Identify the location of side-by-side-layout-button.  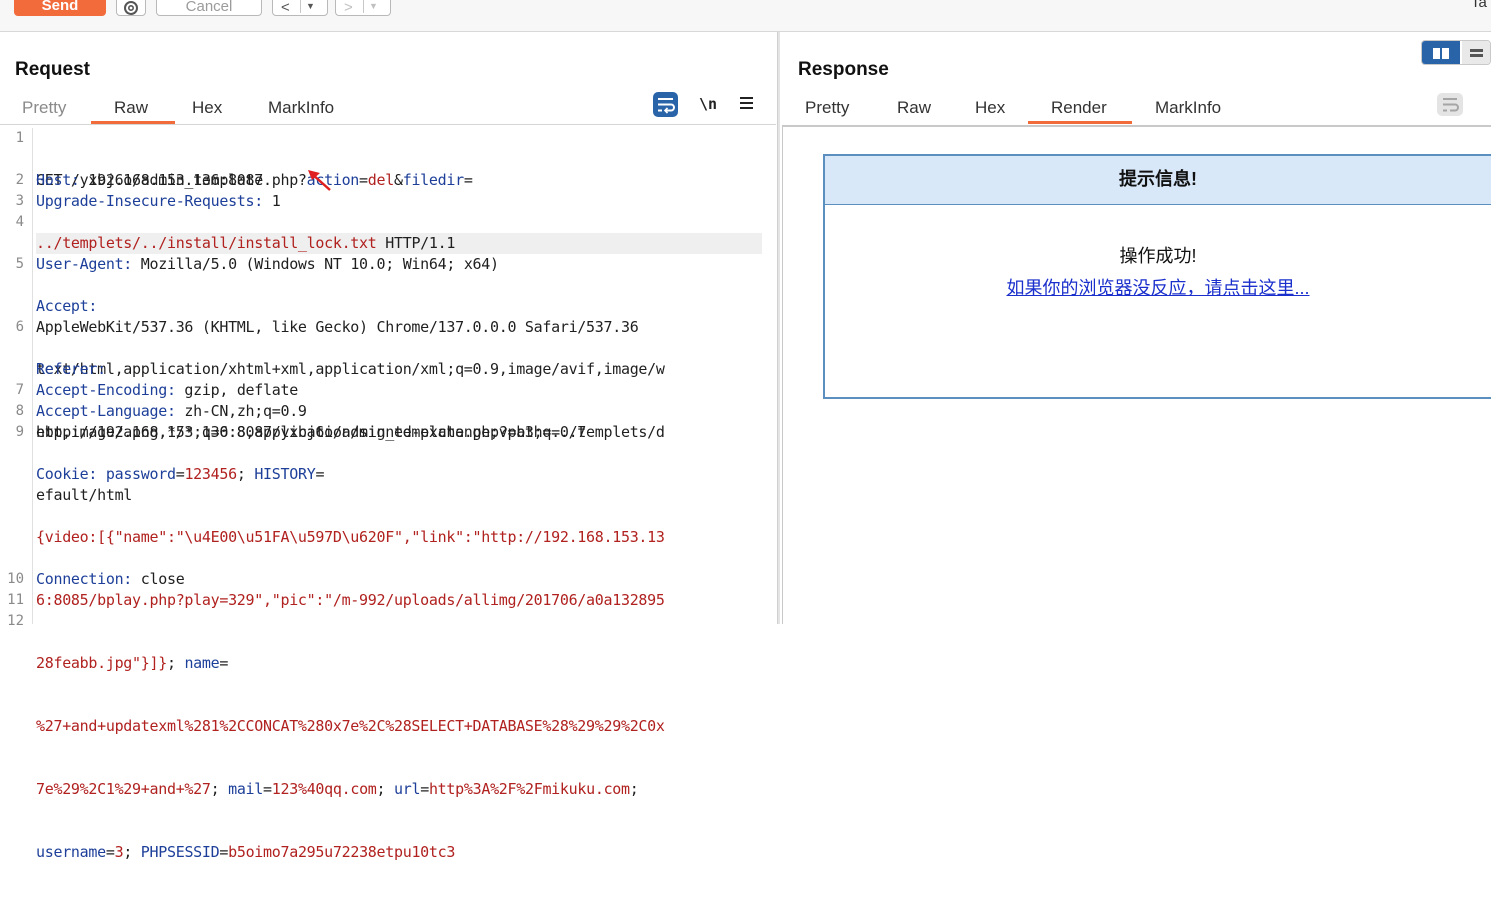
(1441, 52).